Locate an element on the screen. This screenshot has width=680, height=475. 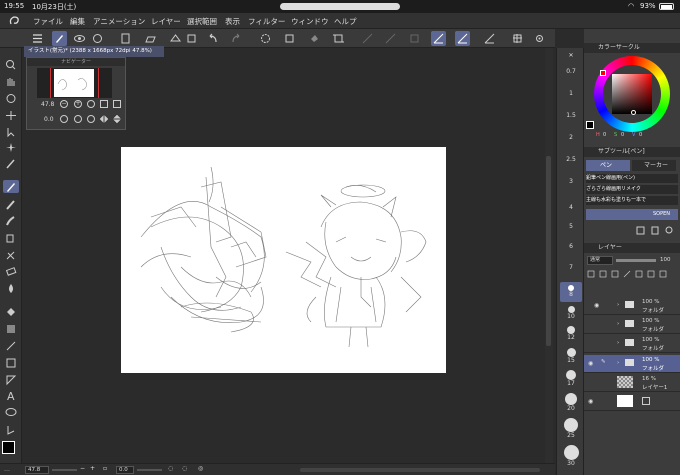
size-option: 10 is located at coordinates (571, 313).